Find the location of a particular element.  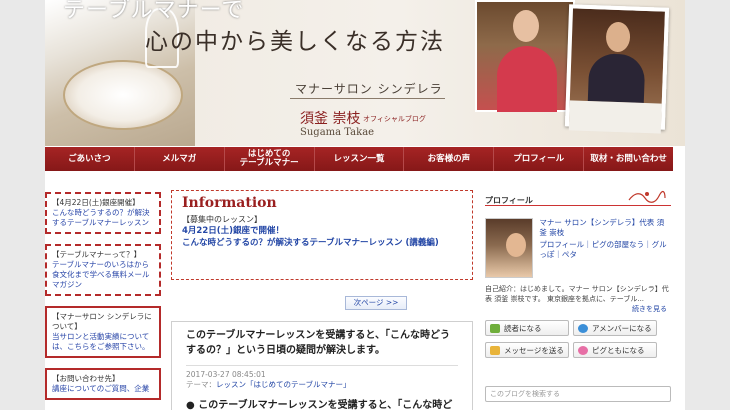

blog-search-input: このブログを検索する is located at coordinates (578, 394).